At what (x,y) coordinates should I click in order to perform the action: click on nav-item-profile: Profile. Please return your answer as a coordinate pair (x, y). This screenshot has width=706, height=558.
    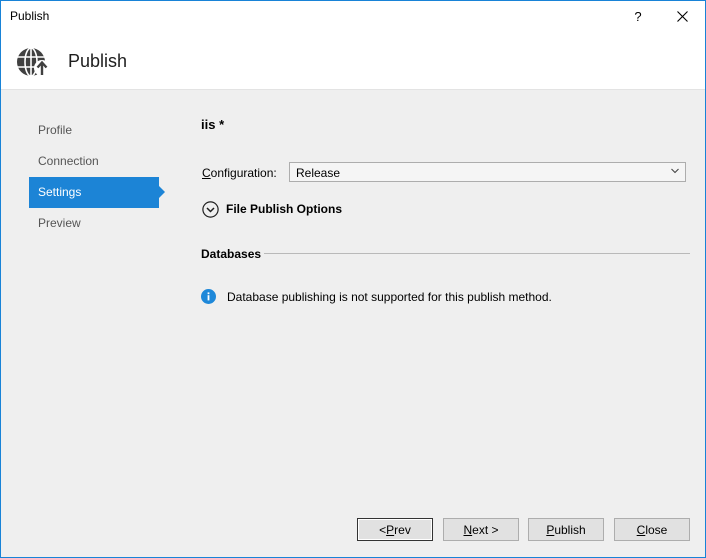
    Looking at the image, I should click on (99, 130).